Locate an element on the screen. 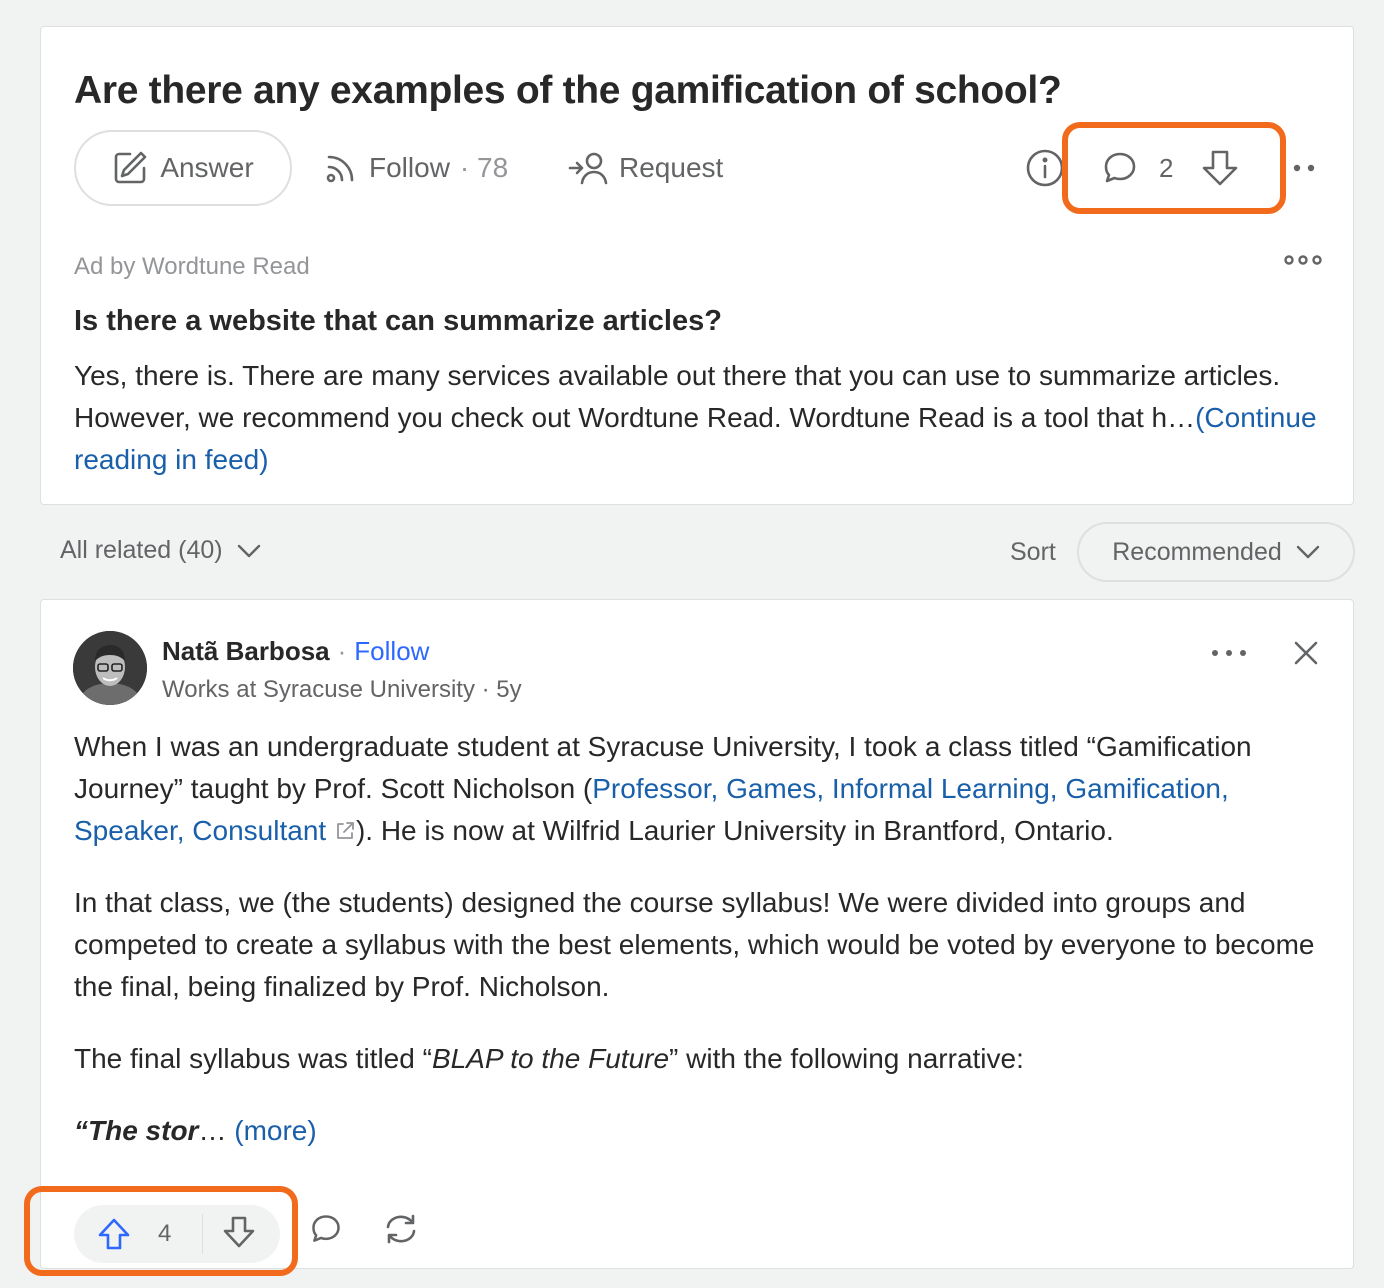  answer-label: Answer is located at coordinates (207, 167).